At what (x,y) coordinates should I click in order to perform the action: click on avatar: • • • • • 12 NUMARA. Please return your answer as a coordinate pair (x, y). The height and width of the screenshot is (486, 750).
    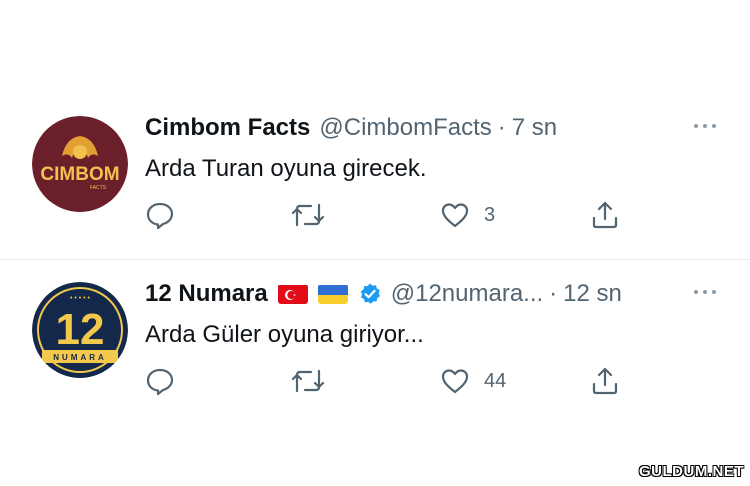
    Looking at the image, I should click on (80, 330).